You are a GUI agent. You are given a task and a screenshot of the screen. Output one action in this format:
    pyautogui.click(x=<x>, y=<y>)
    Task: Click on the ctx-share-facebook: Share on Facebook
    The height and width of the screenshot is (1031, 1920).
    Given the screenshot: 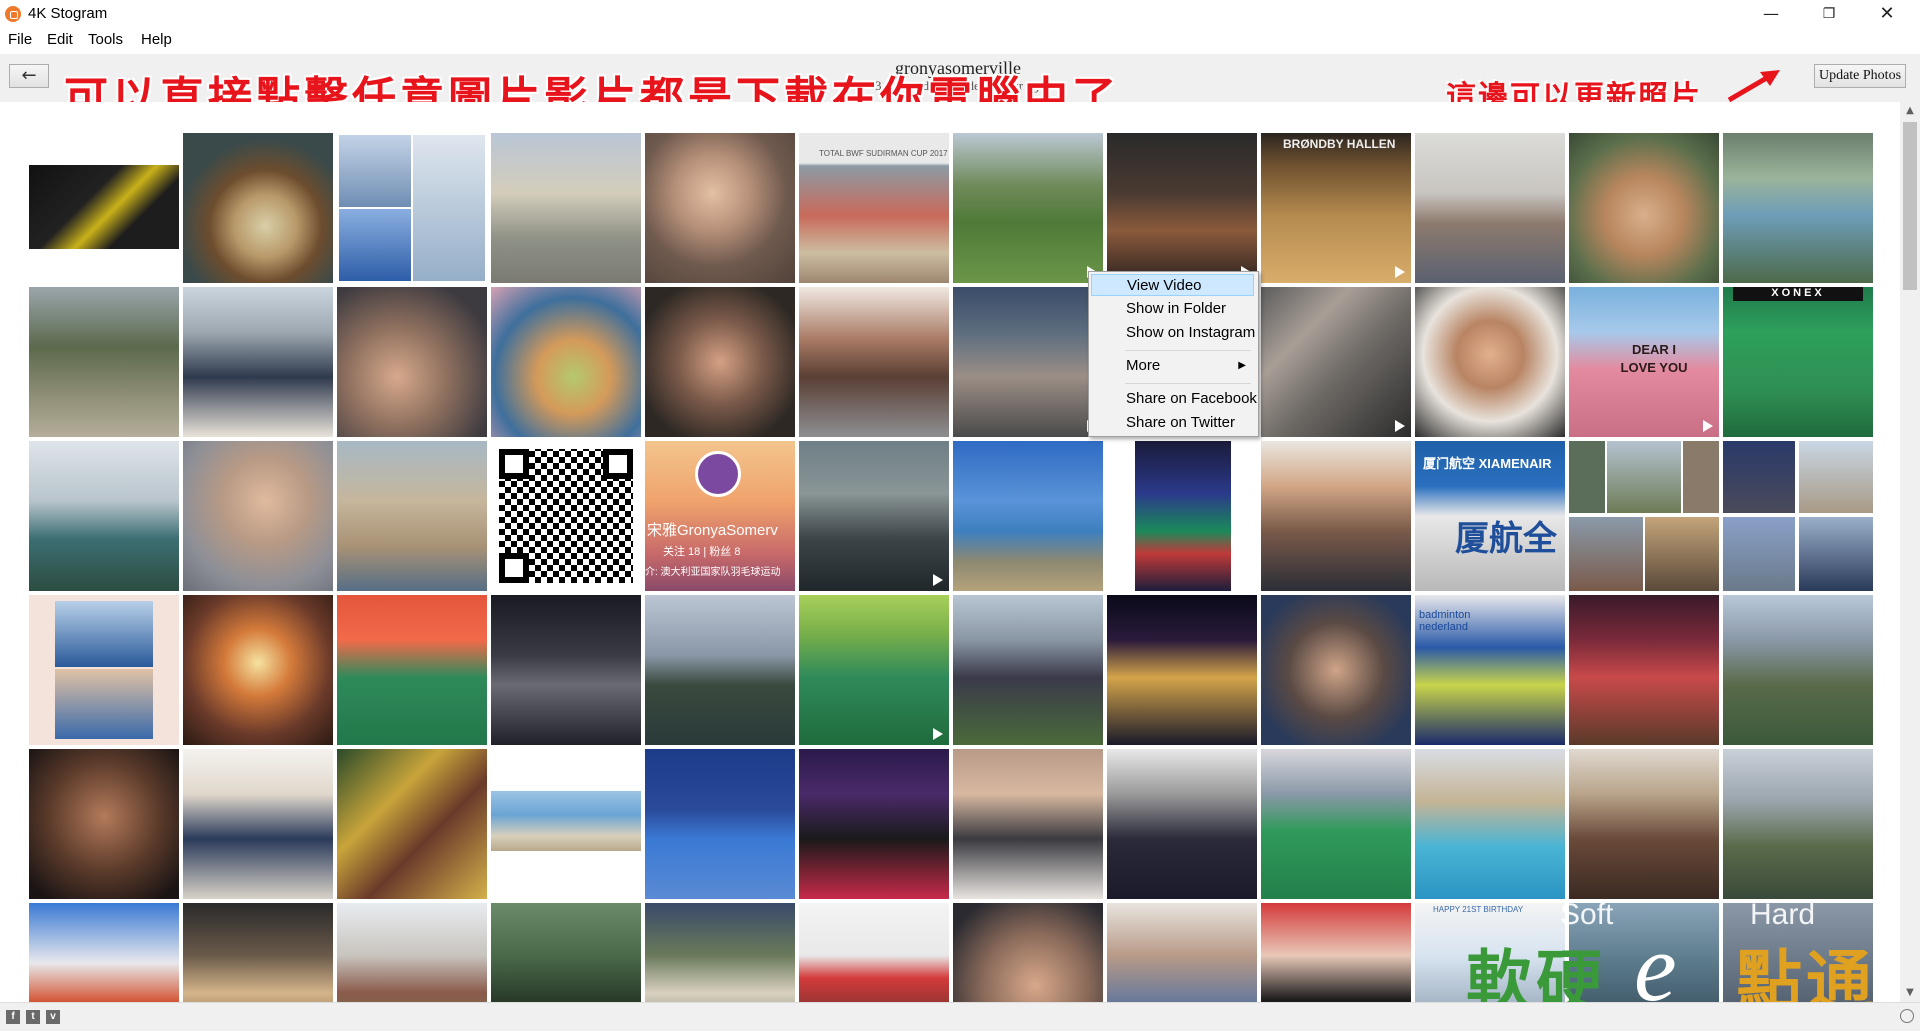 What is the action you would take?
    pyautogui.click(x=1174, y=399)
    